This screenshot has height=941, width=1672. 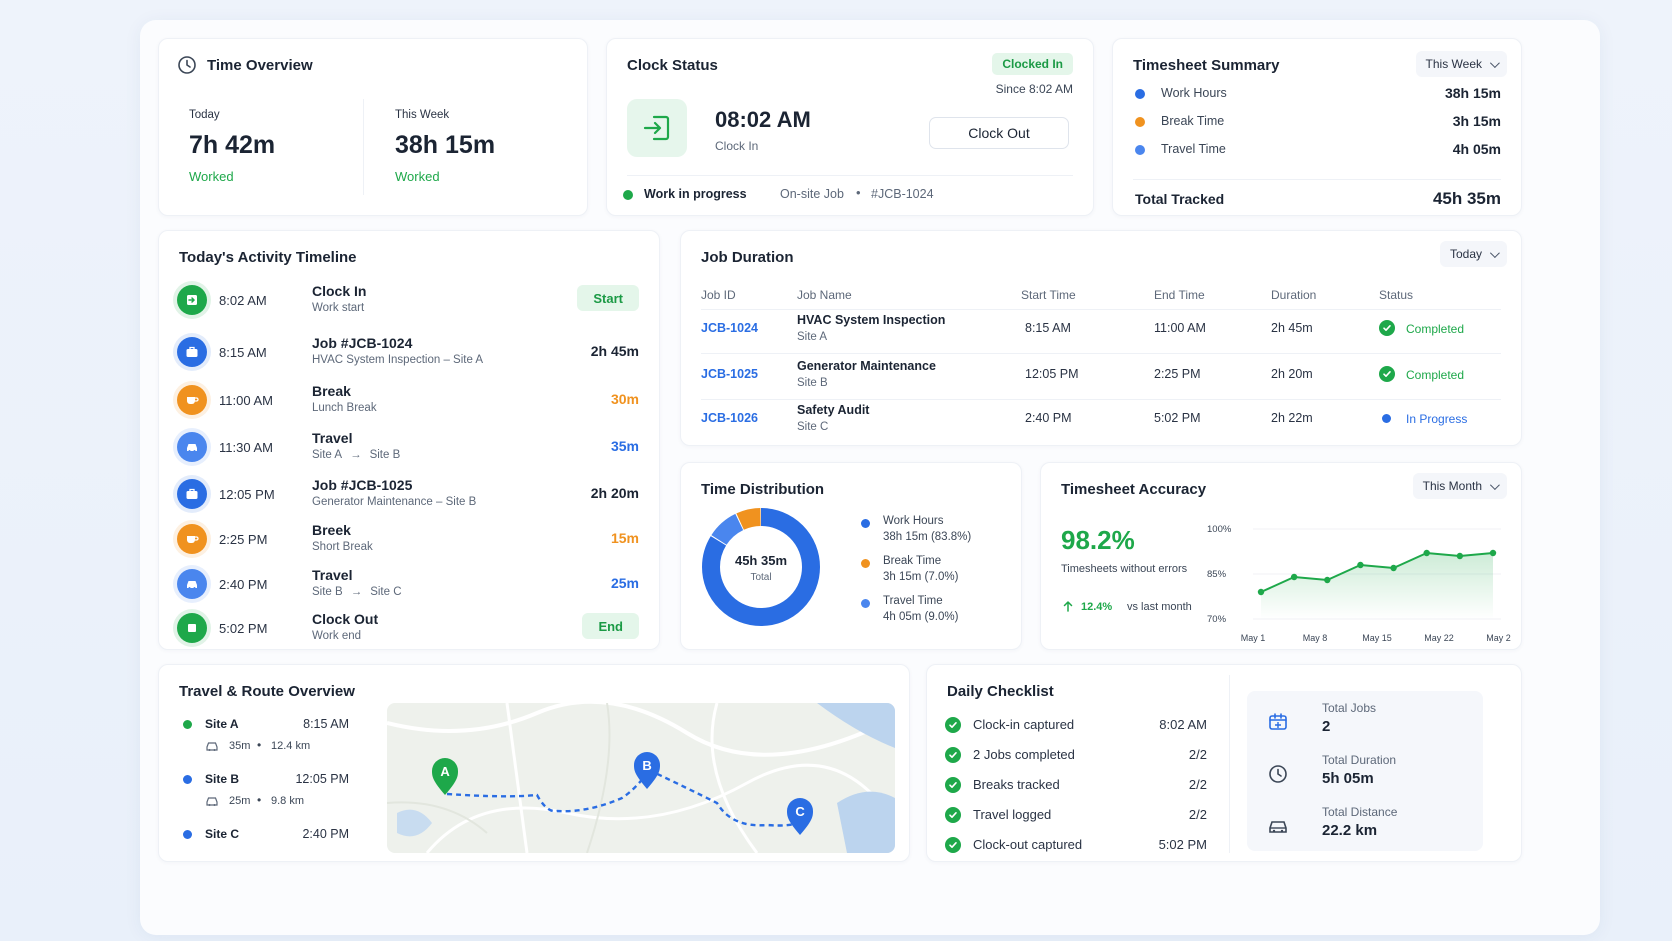 What do you see at coordinates (824, 295) in the screenshot?
I see `column-header: Job Name` at bounding box center [824, 295].